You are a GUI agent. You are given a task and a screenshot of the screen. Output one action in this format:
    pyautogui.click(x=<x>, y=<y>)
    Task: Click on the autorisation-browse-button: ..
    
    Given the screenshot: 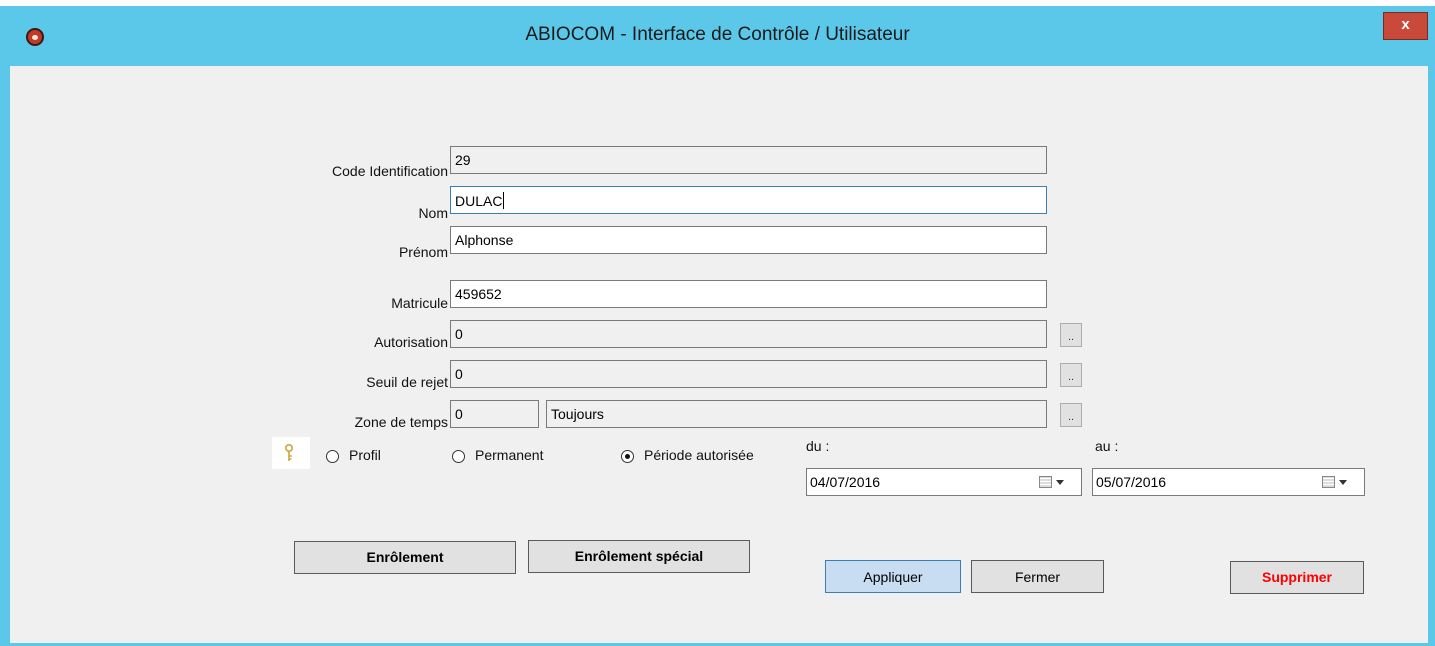 What is the action you would take?
    pyautogui.click(x=1071, y=335)
    